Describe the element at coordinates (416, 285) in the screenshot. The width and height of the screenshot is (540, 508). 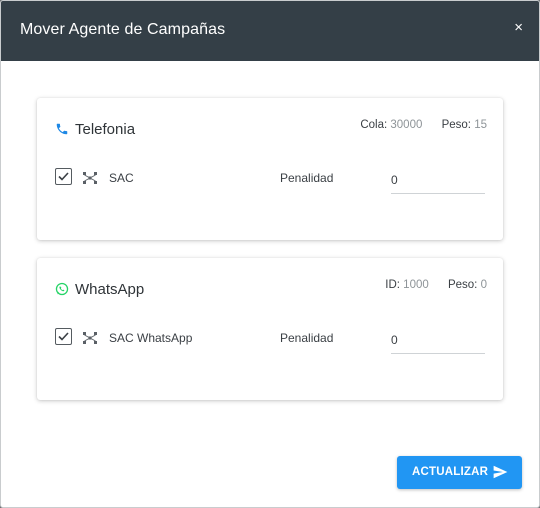
I see `meta-value: 1000` at that location.